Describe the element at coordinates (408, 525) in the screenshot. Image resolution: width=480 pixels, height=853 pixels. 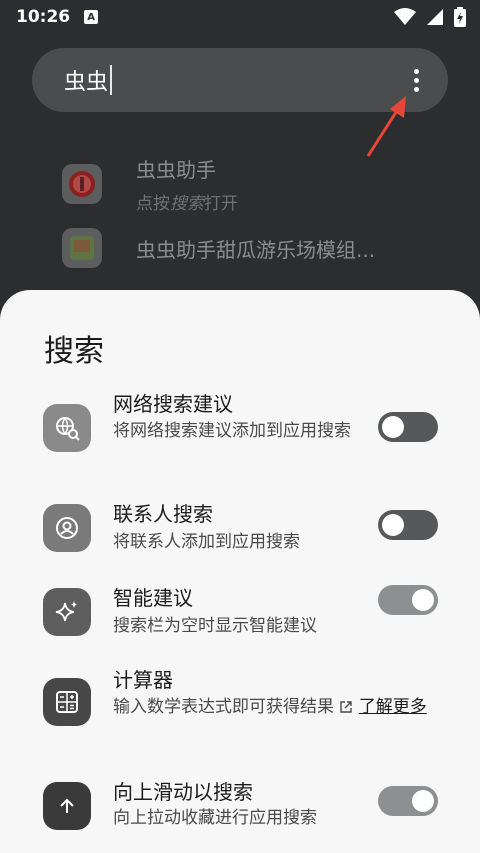
I see `contacts-search-toggle` at that location.